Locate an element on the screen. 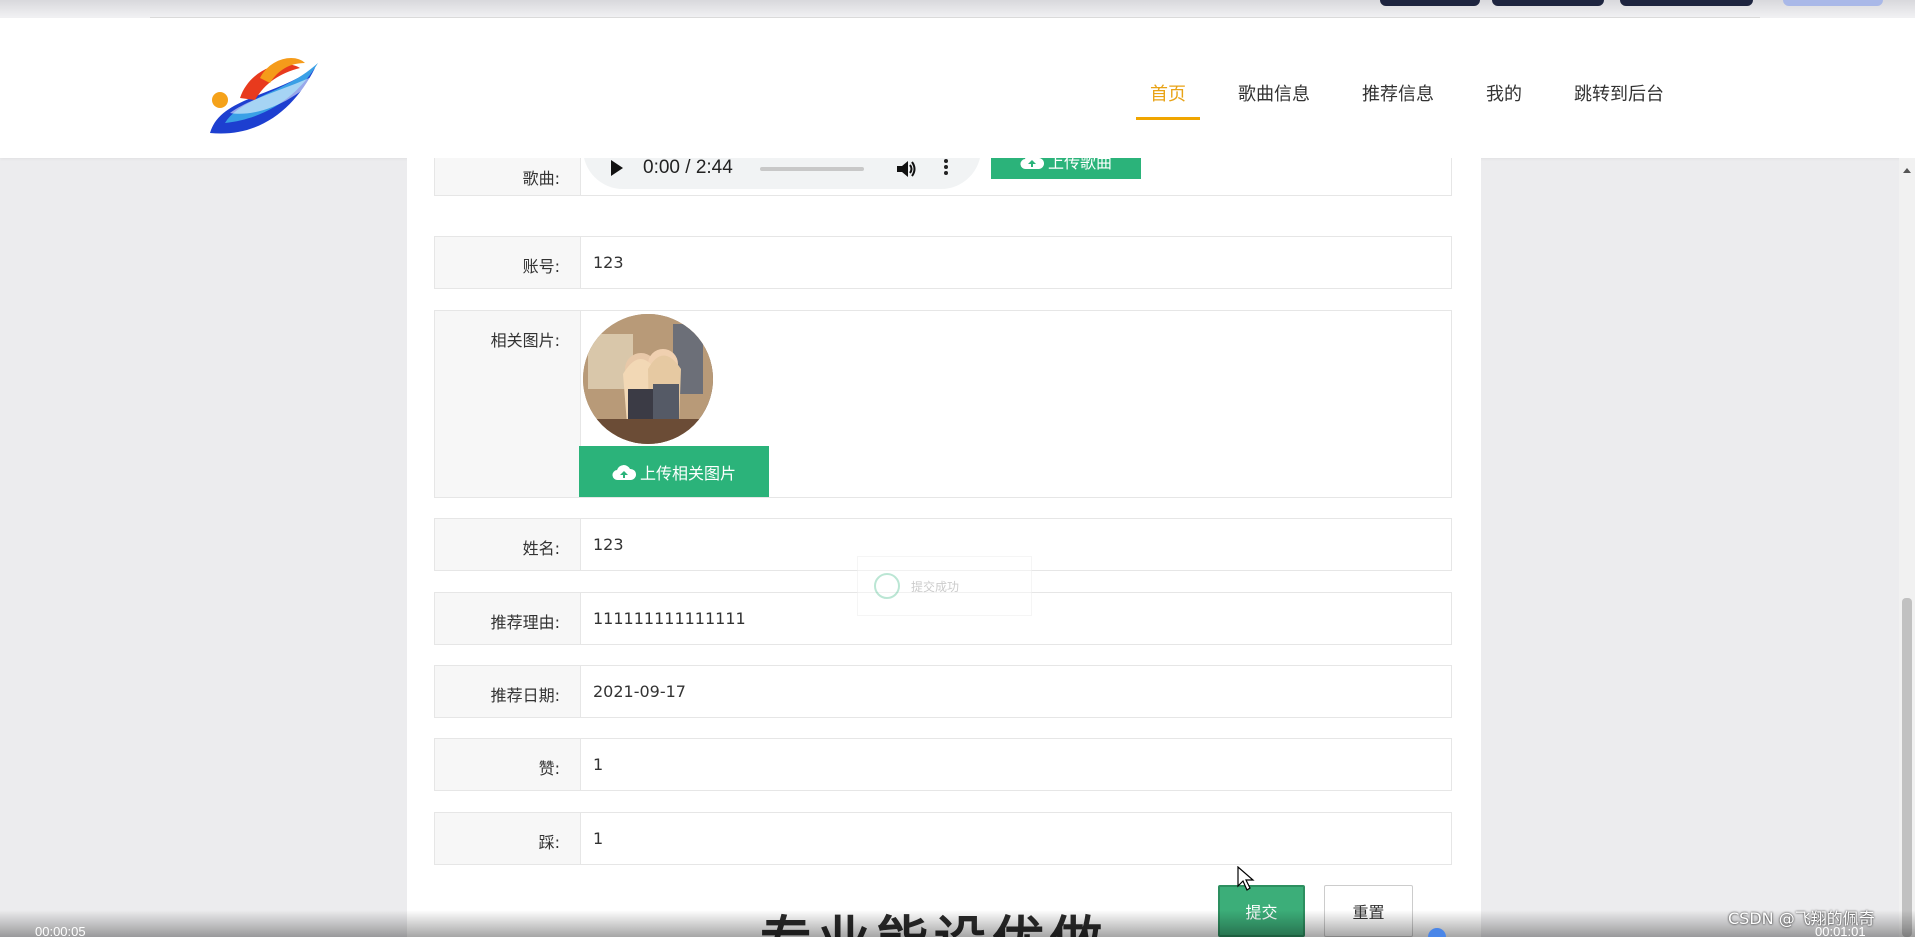  site-header: 首页 歌曲信息 推荐信息 我的 跳转到后台 is located at coordinates (957, 88).